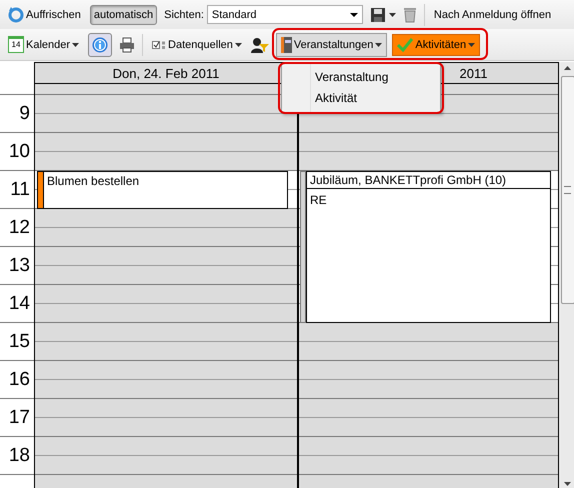 This screenshot has height=488, width=574. Describe the element at coordinates (159, 45) in the screenshot. I see `checkbox-icon` at that location.